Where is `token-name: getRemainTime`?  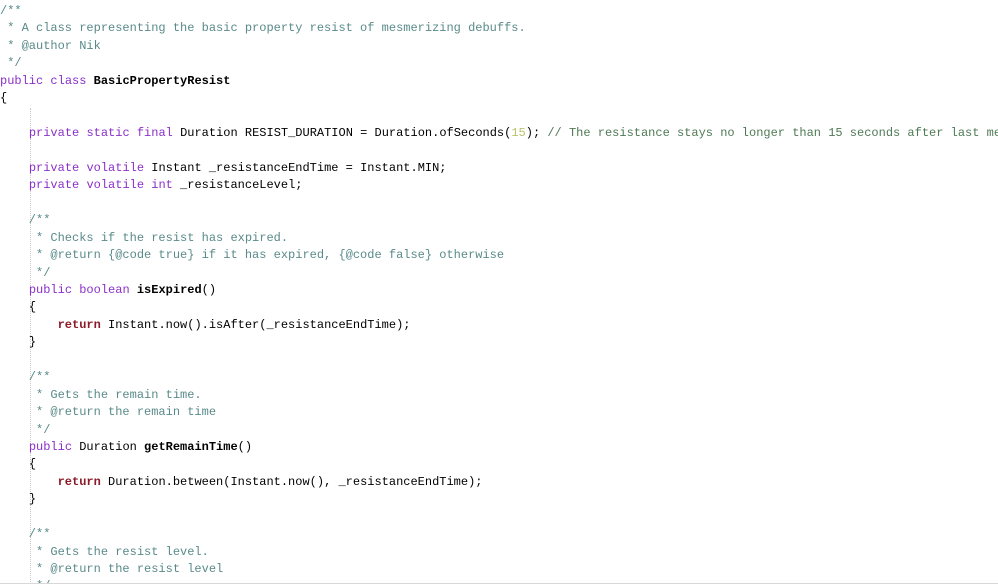
token-name: getRemainTime is located at coordinates (191, 446).